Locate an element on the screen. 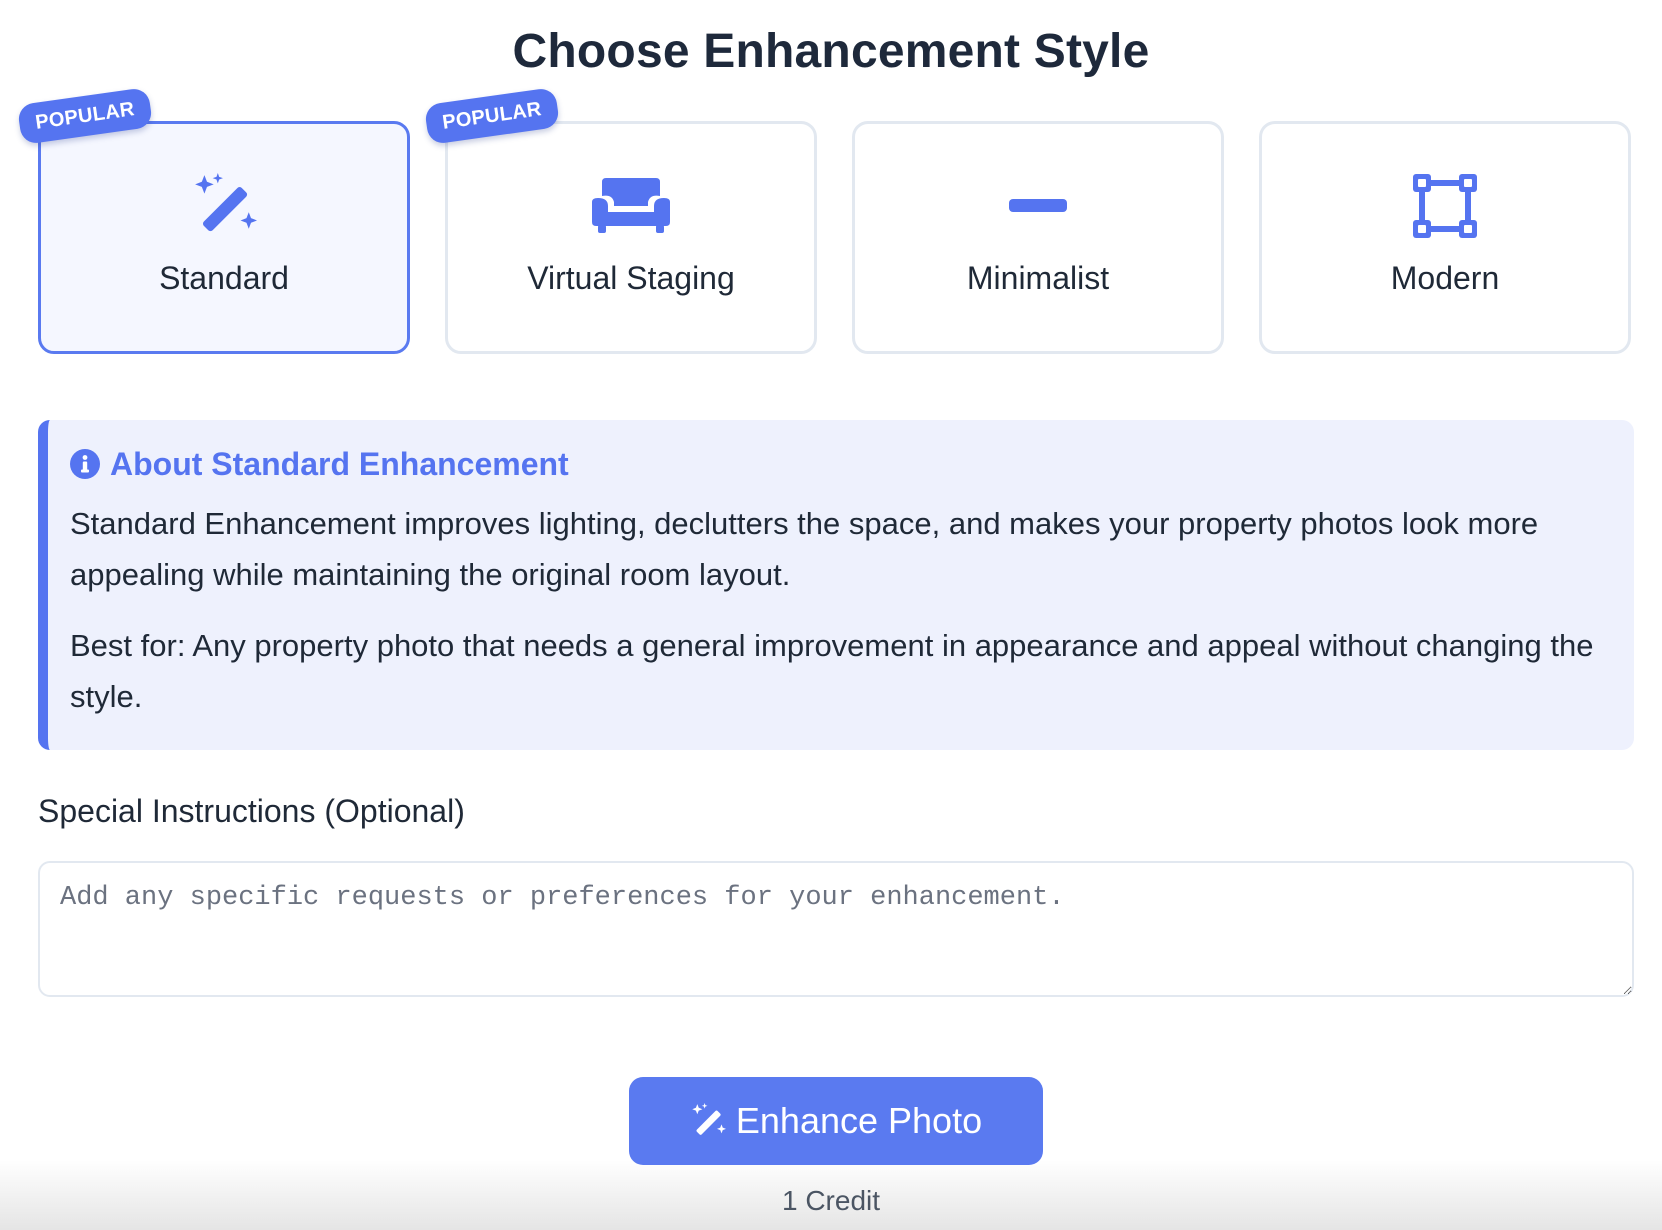 The width and height of the screenshot is (1662, 1230). style-card-minimalist: Minimalist is located at coordinates (1038, 237).